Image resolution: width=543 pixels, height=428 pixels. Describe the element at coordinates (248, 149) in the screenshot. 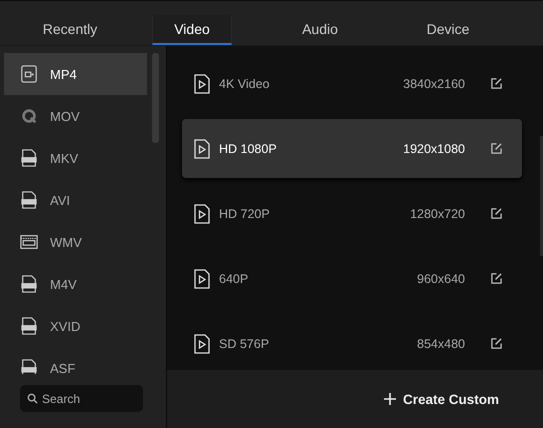

I see `preset-name: HD 1080P` at that location.